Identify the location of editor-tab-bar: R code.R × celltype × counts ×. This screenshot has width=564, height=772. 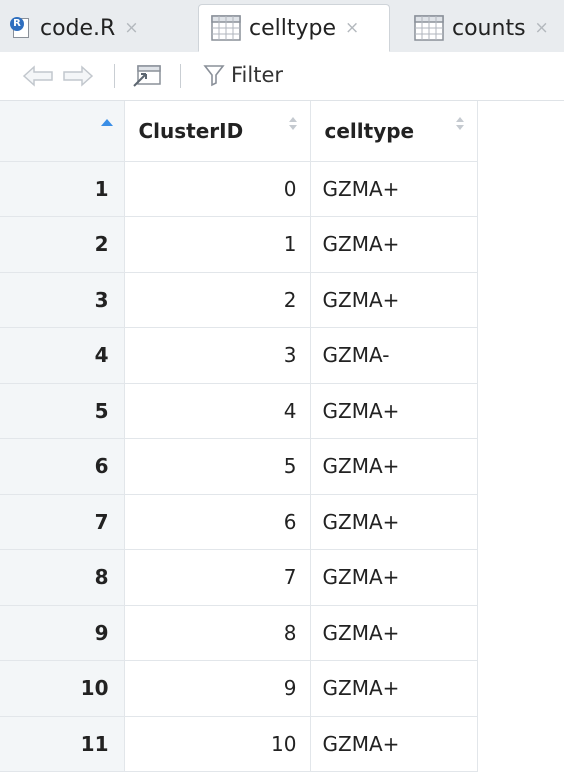
(282, 26).